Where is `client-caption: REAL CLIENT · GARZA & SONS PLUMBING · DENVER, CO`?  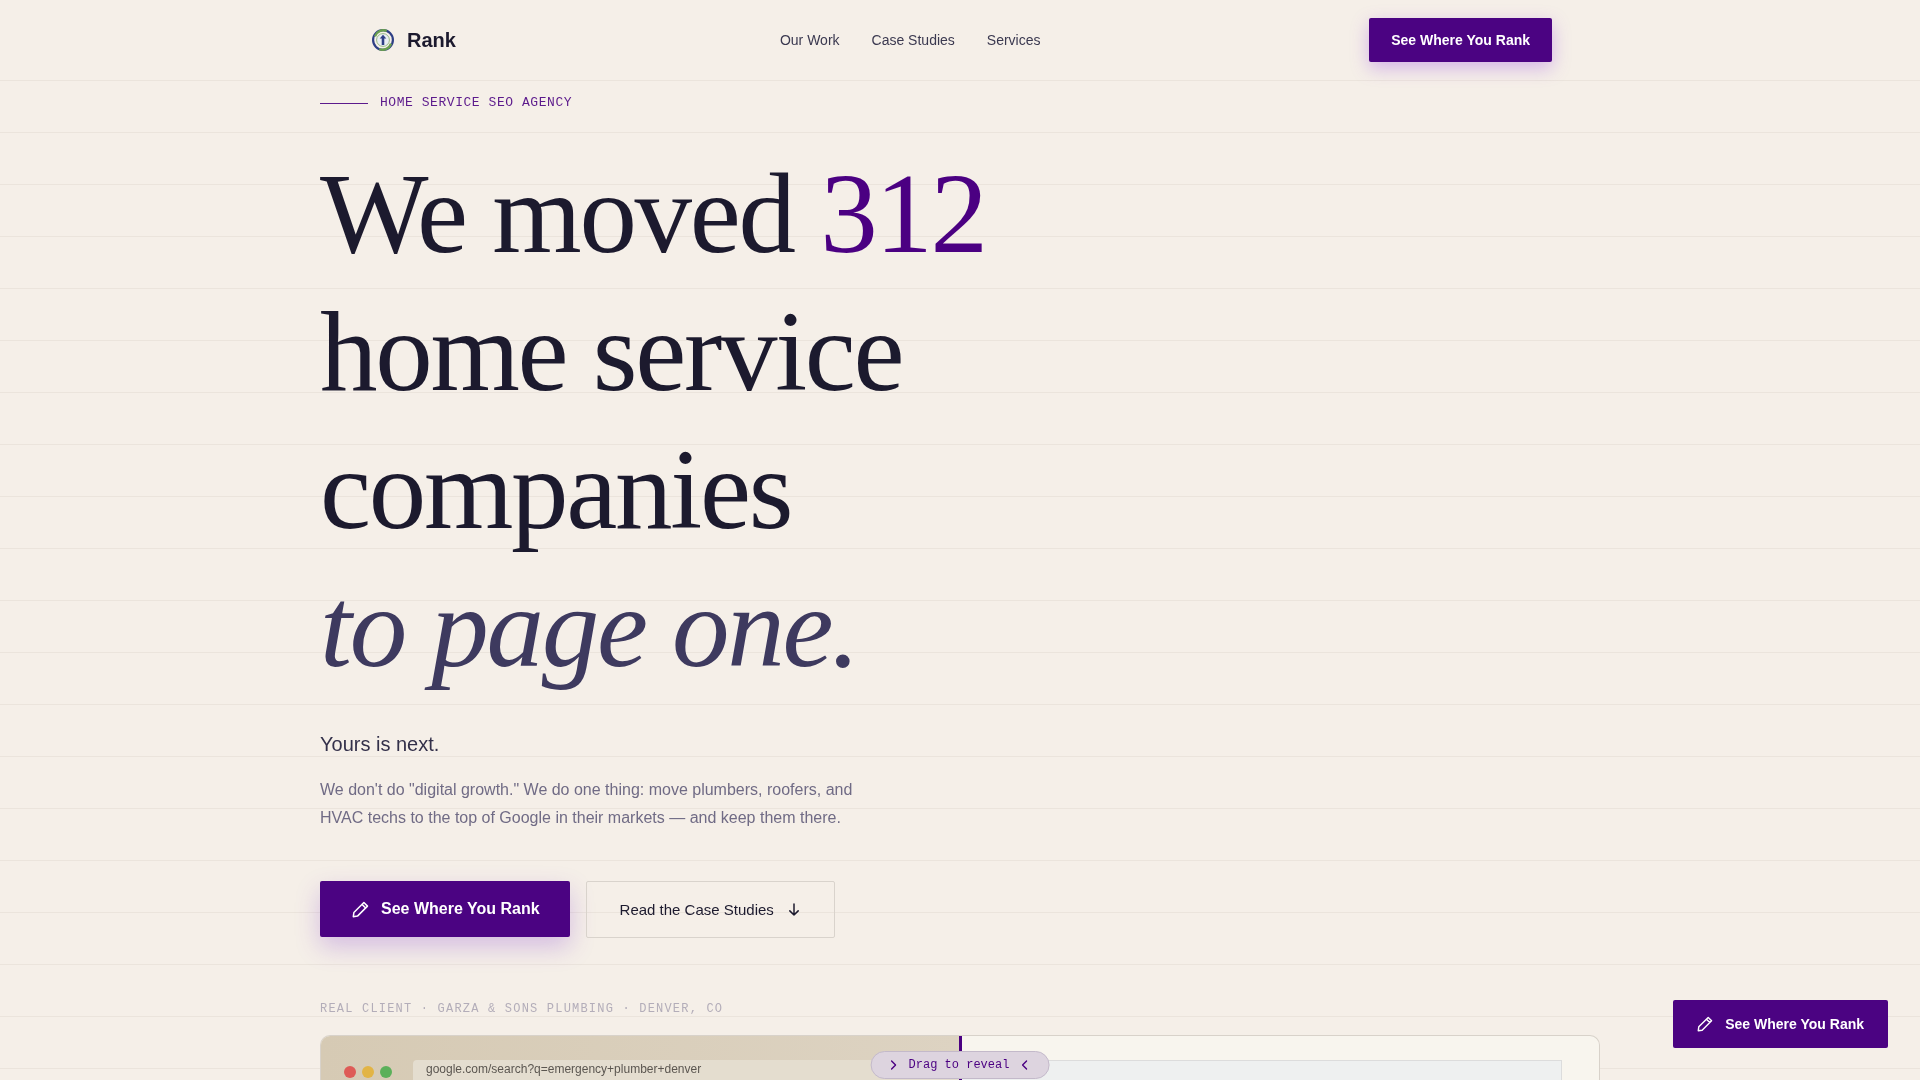
client-caption: REAL CLIENT · GARZA & SONS PLUMBING · DENVER, CO is located at coordinates (522, 1009).